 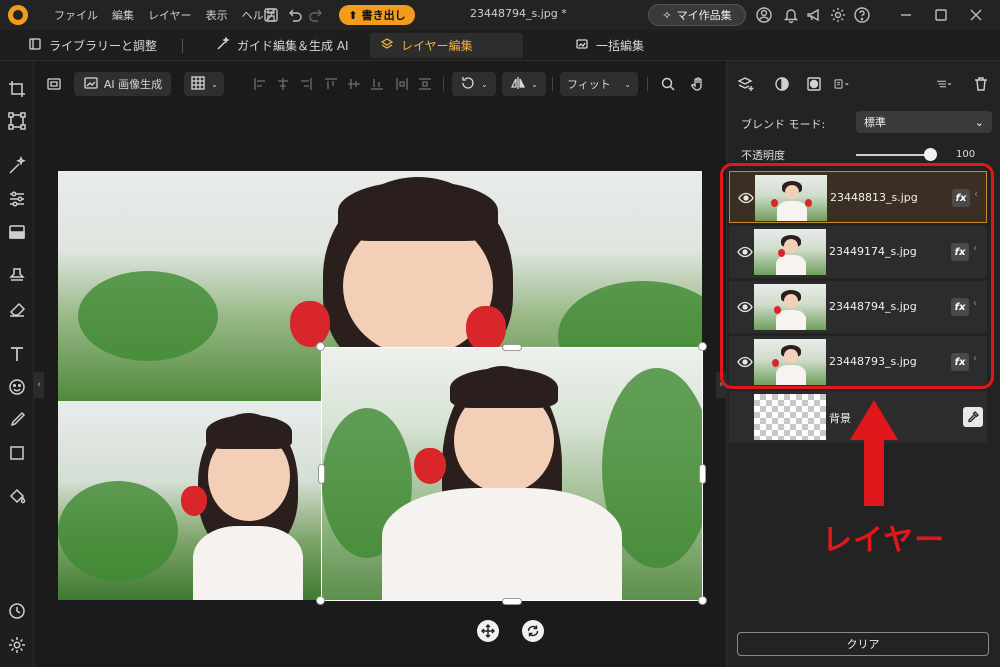 What do you see at coordinates (17, 420) in the screenshot?
I see `brush-icon` at bounding box center [17, 420].